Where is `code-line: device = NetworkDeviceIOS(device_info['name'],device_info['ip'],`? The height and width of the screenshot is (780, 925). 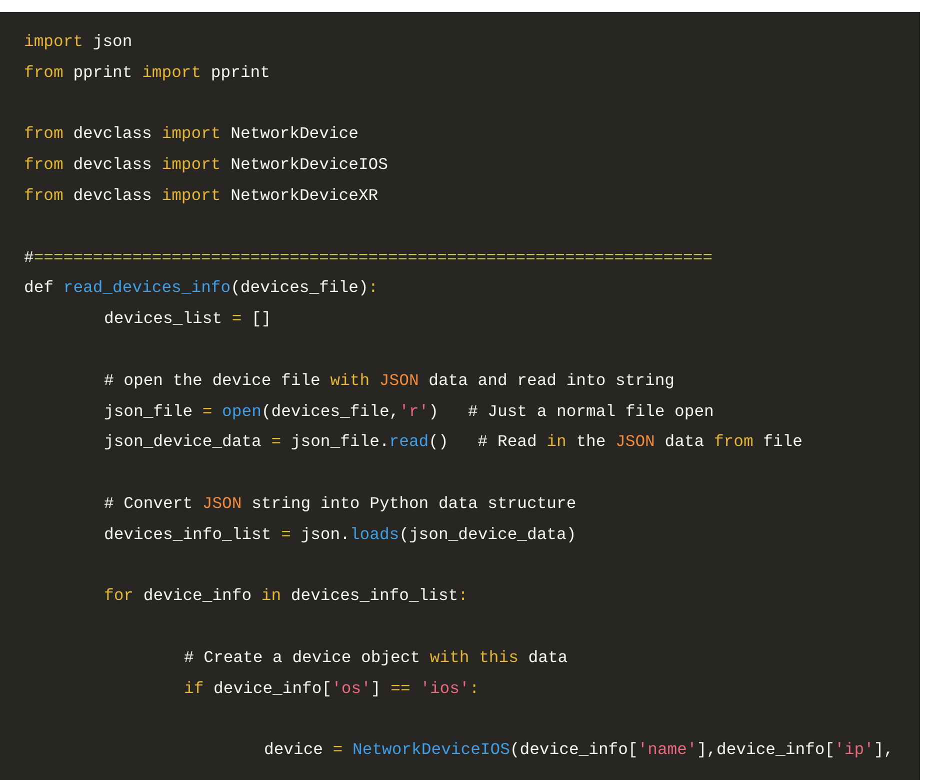 code-line: device = NetworkDeviceIOS(device_info['name'],device_info['ip'], is located at coordinates (579, 750).